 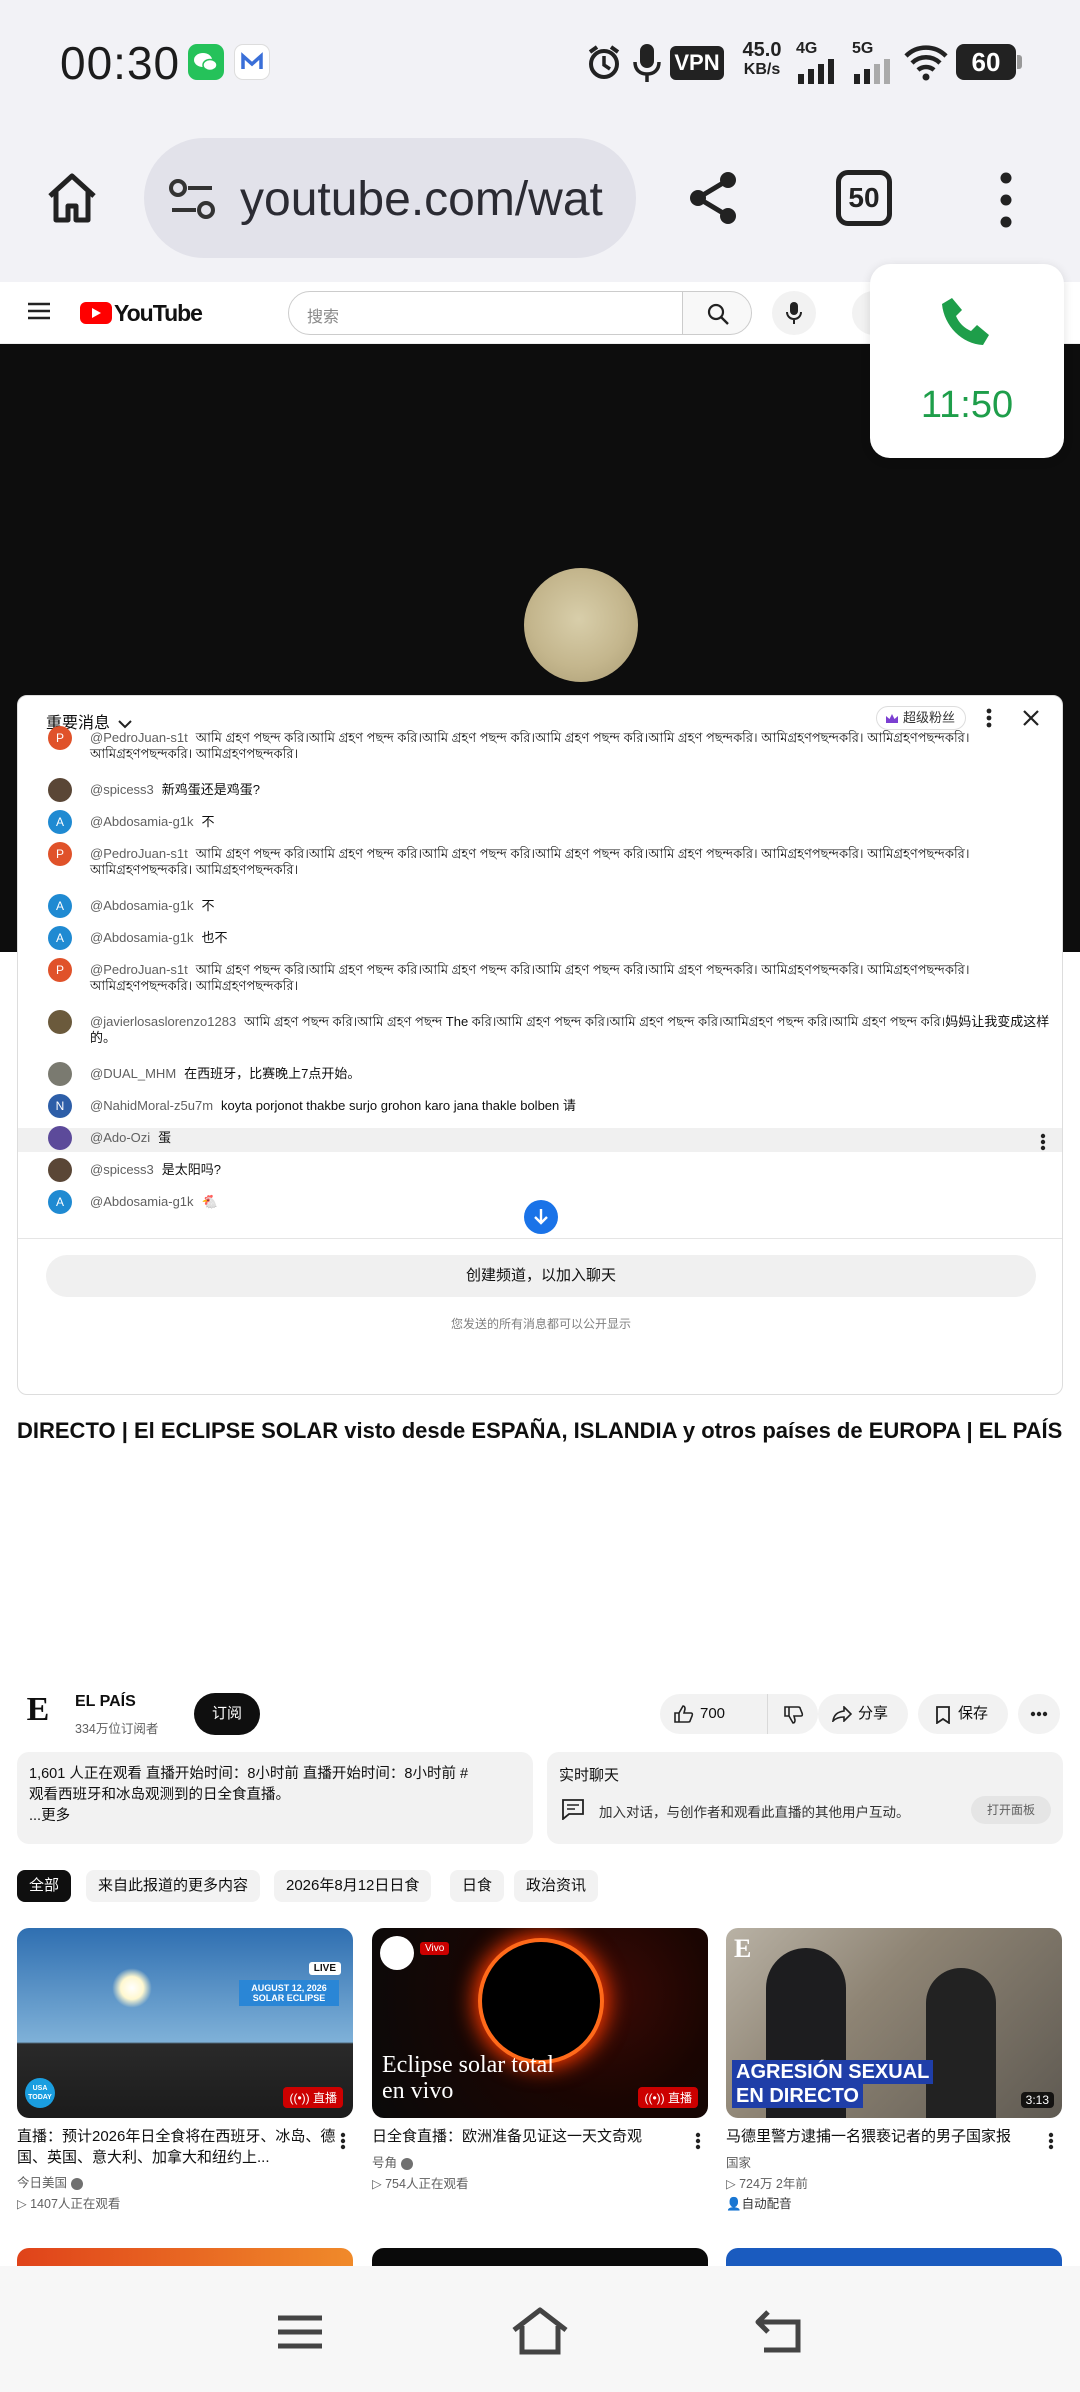 What do you see at coordinates (430, 199) in the screenshot?
I see `url-text: youtube.com/wat` at bounding box center [430, 199].